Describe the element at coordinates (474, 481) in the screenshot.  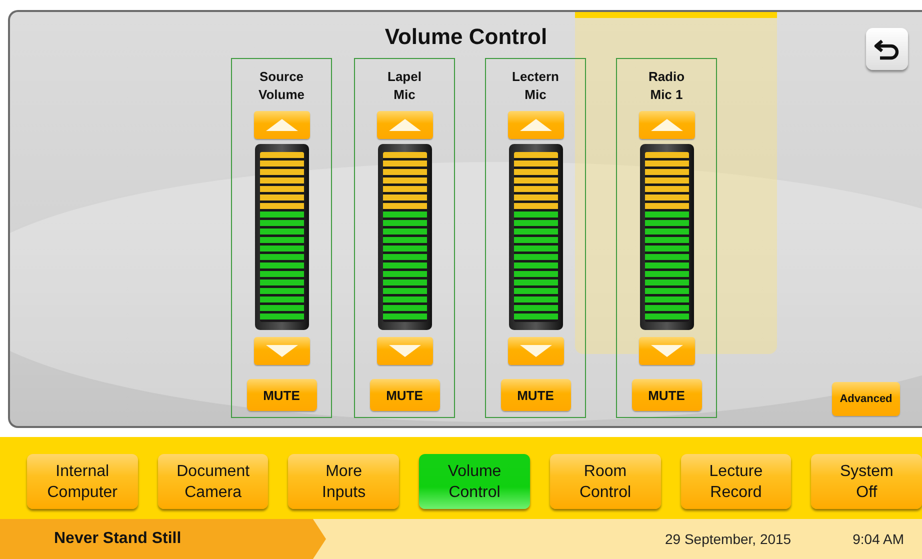
I see `nav-tab: Volume Control` at that location.